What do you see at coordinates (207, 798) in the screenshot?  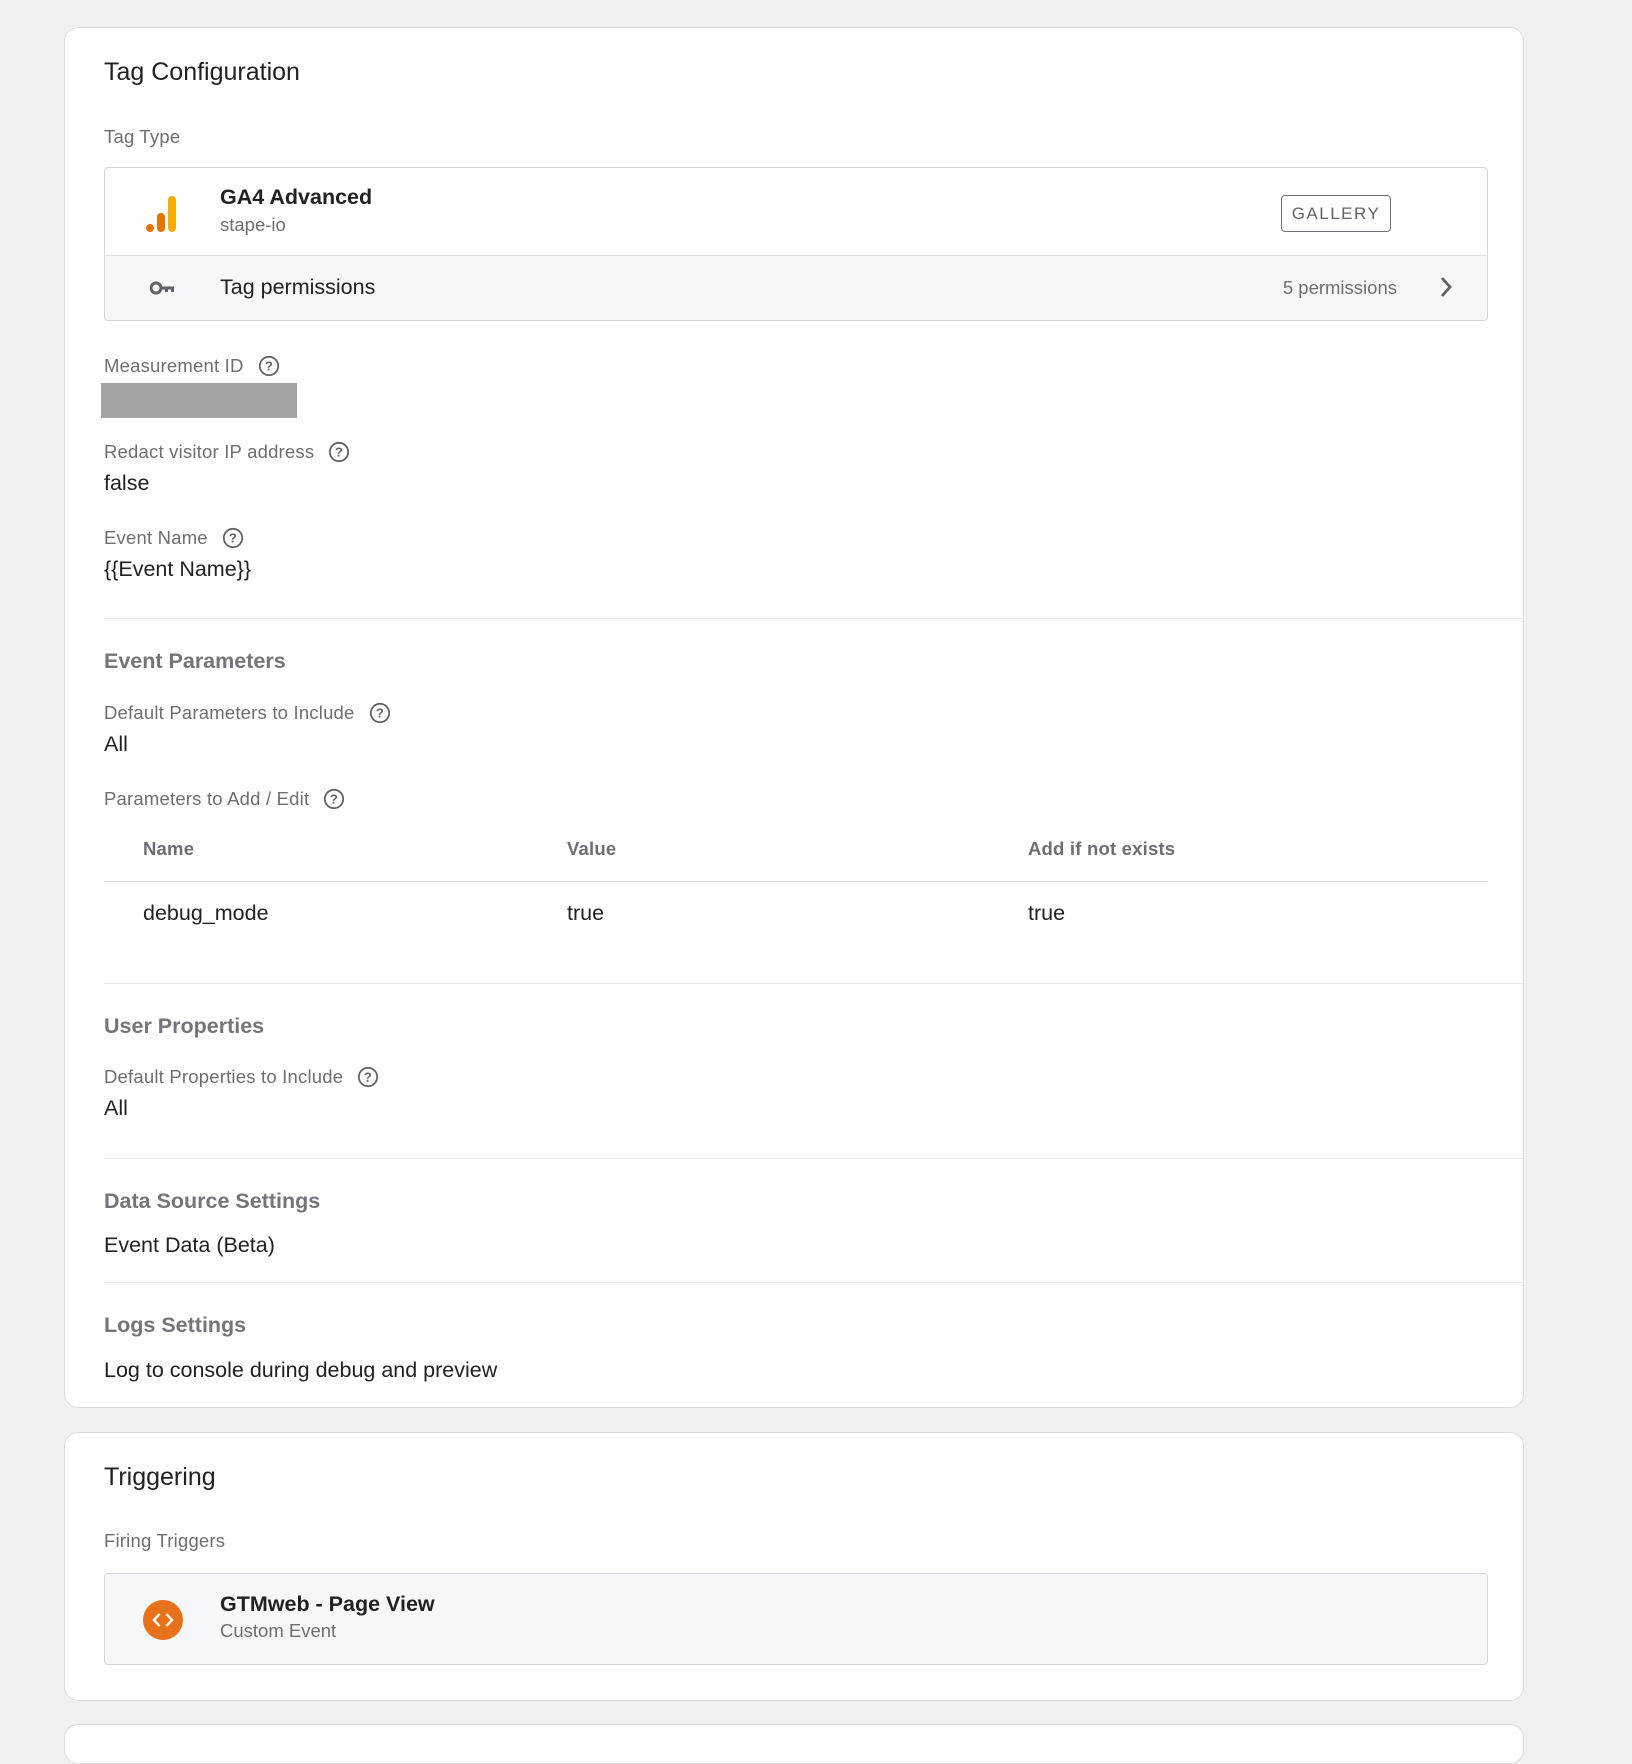 I see `params-to-add-label-text: Parameters to Add / Edit` at bounding box center [207, 798].